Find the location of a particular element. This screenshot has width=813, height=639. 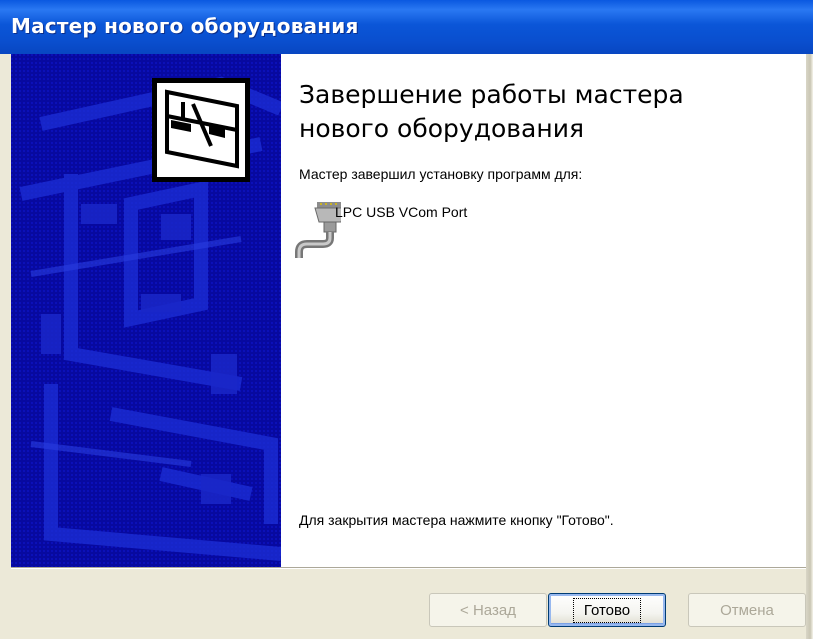

finish-button: Готово is located at coordinates (607, 610).